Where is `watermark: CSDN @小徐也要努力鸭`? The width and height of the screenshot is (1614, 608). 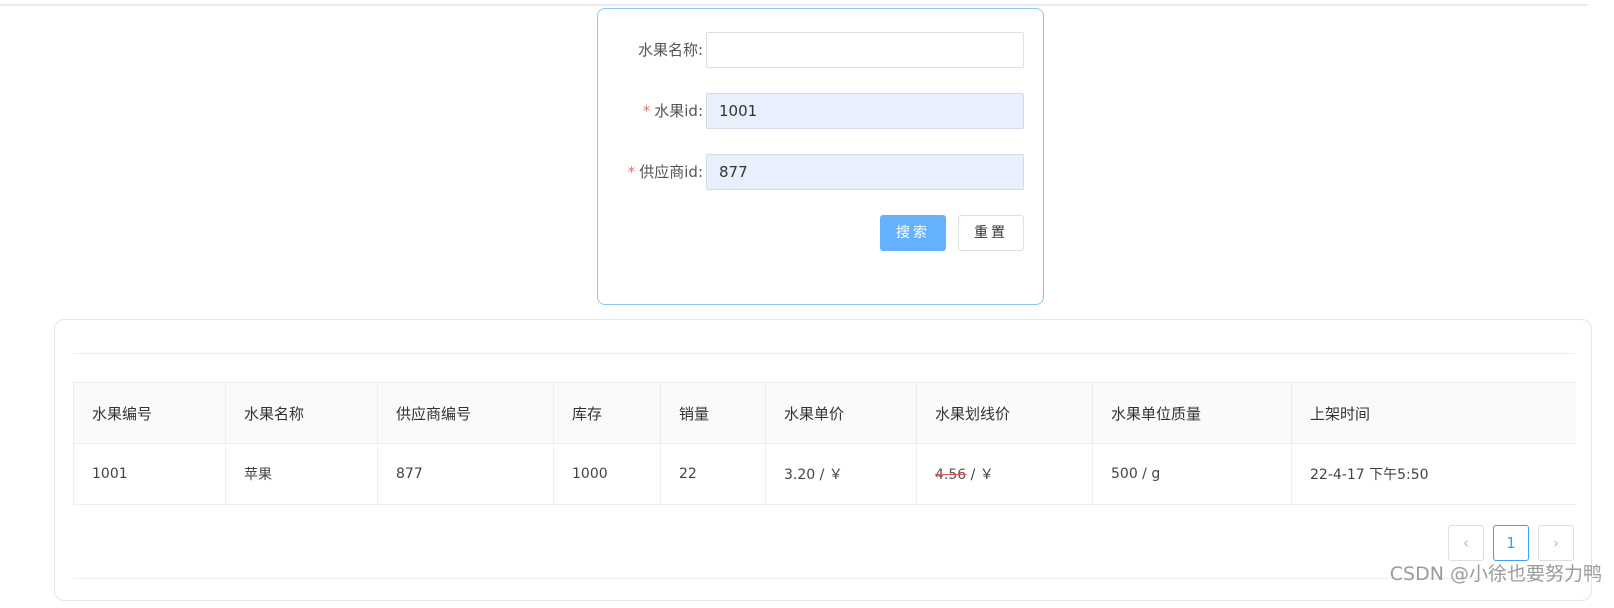 watermark: CSDN @小徐也要努力鸭 is located at coordinates (1495, 574).